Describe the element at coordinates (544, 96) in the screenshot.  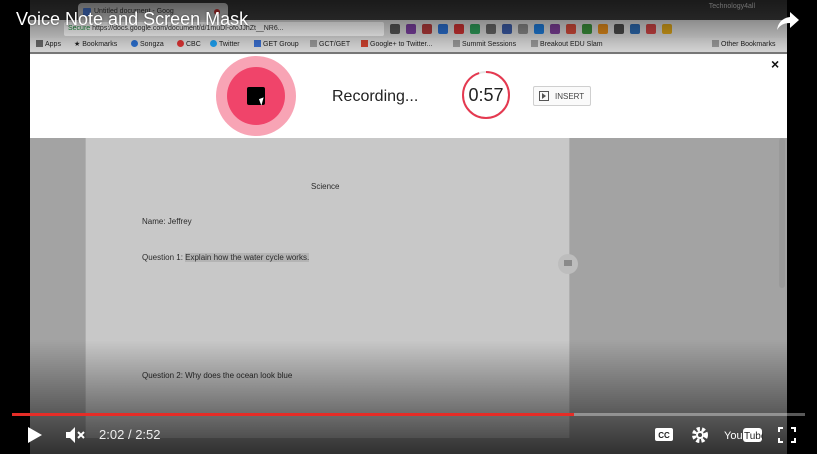
I see `play-icon` at that location.